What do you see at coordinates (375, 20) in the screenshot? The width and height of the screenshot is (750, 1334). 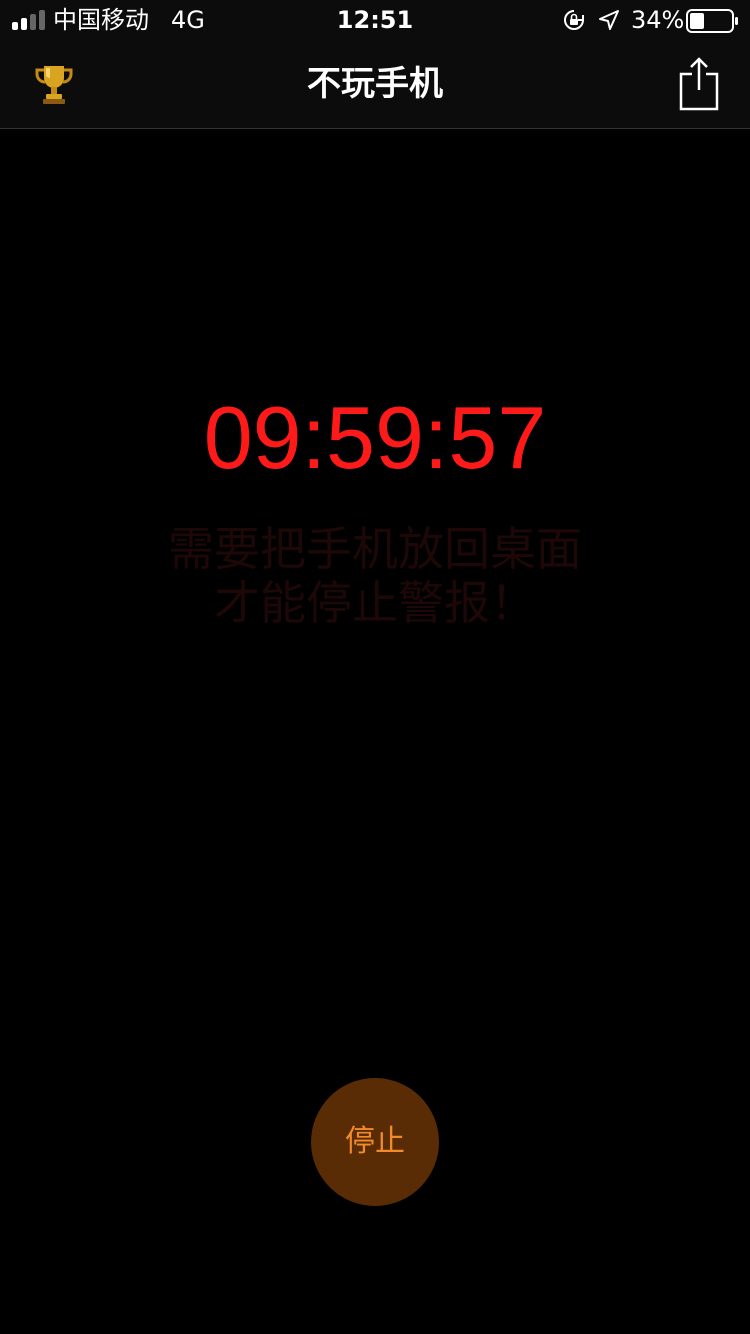 I see `status-bar: 中国移动 4G 12:51 34%` at bounding box center [375, 20].